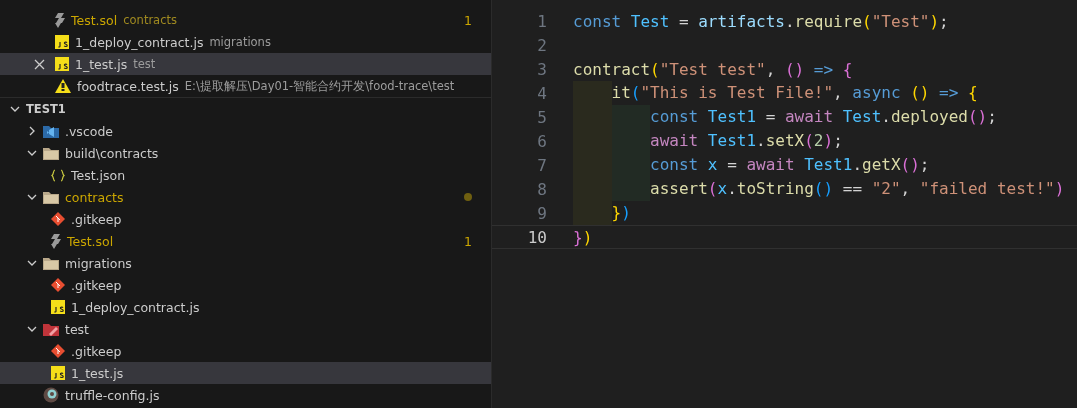 The image size is (1077, 408). I want to click on line-number: 1, so click(541, 21).